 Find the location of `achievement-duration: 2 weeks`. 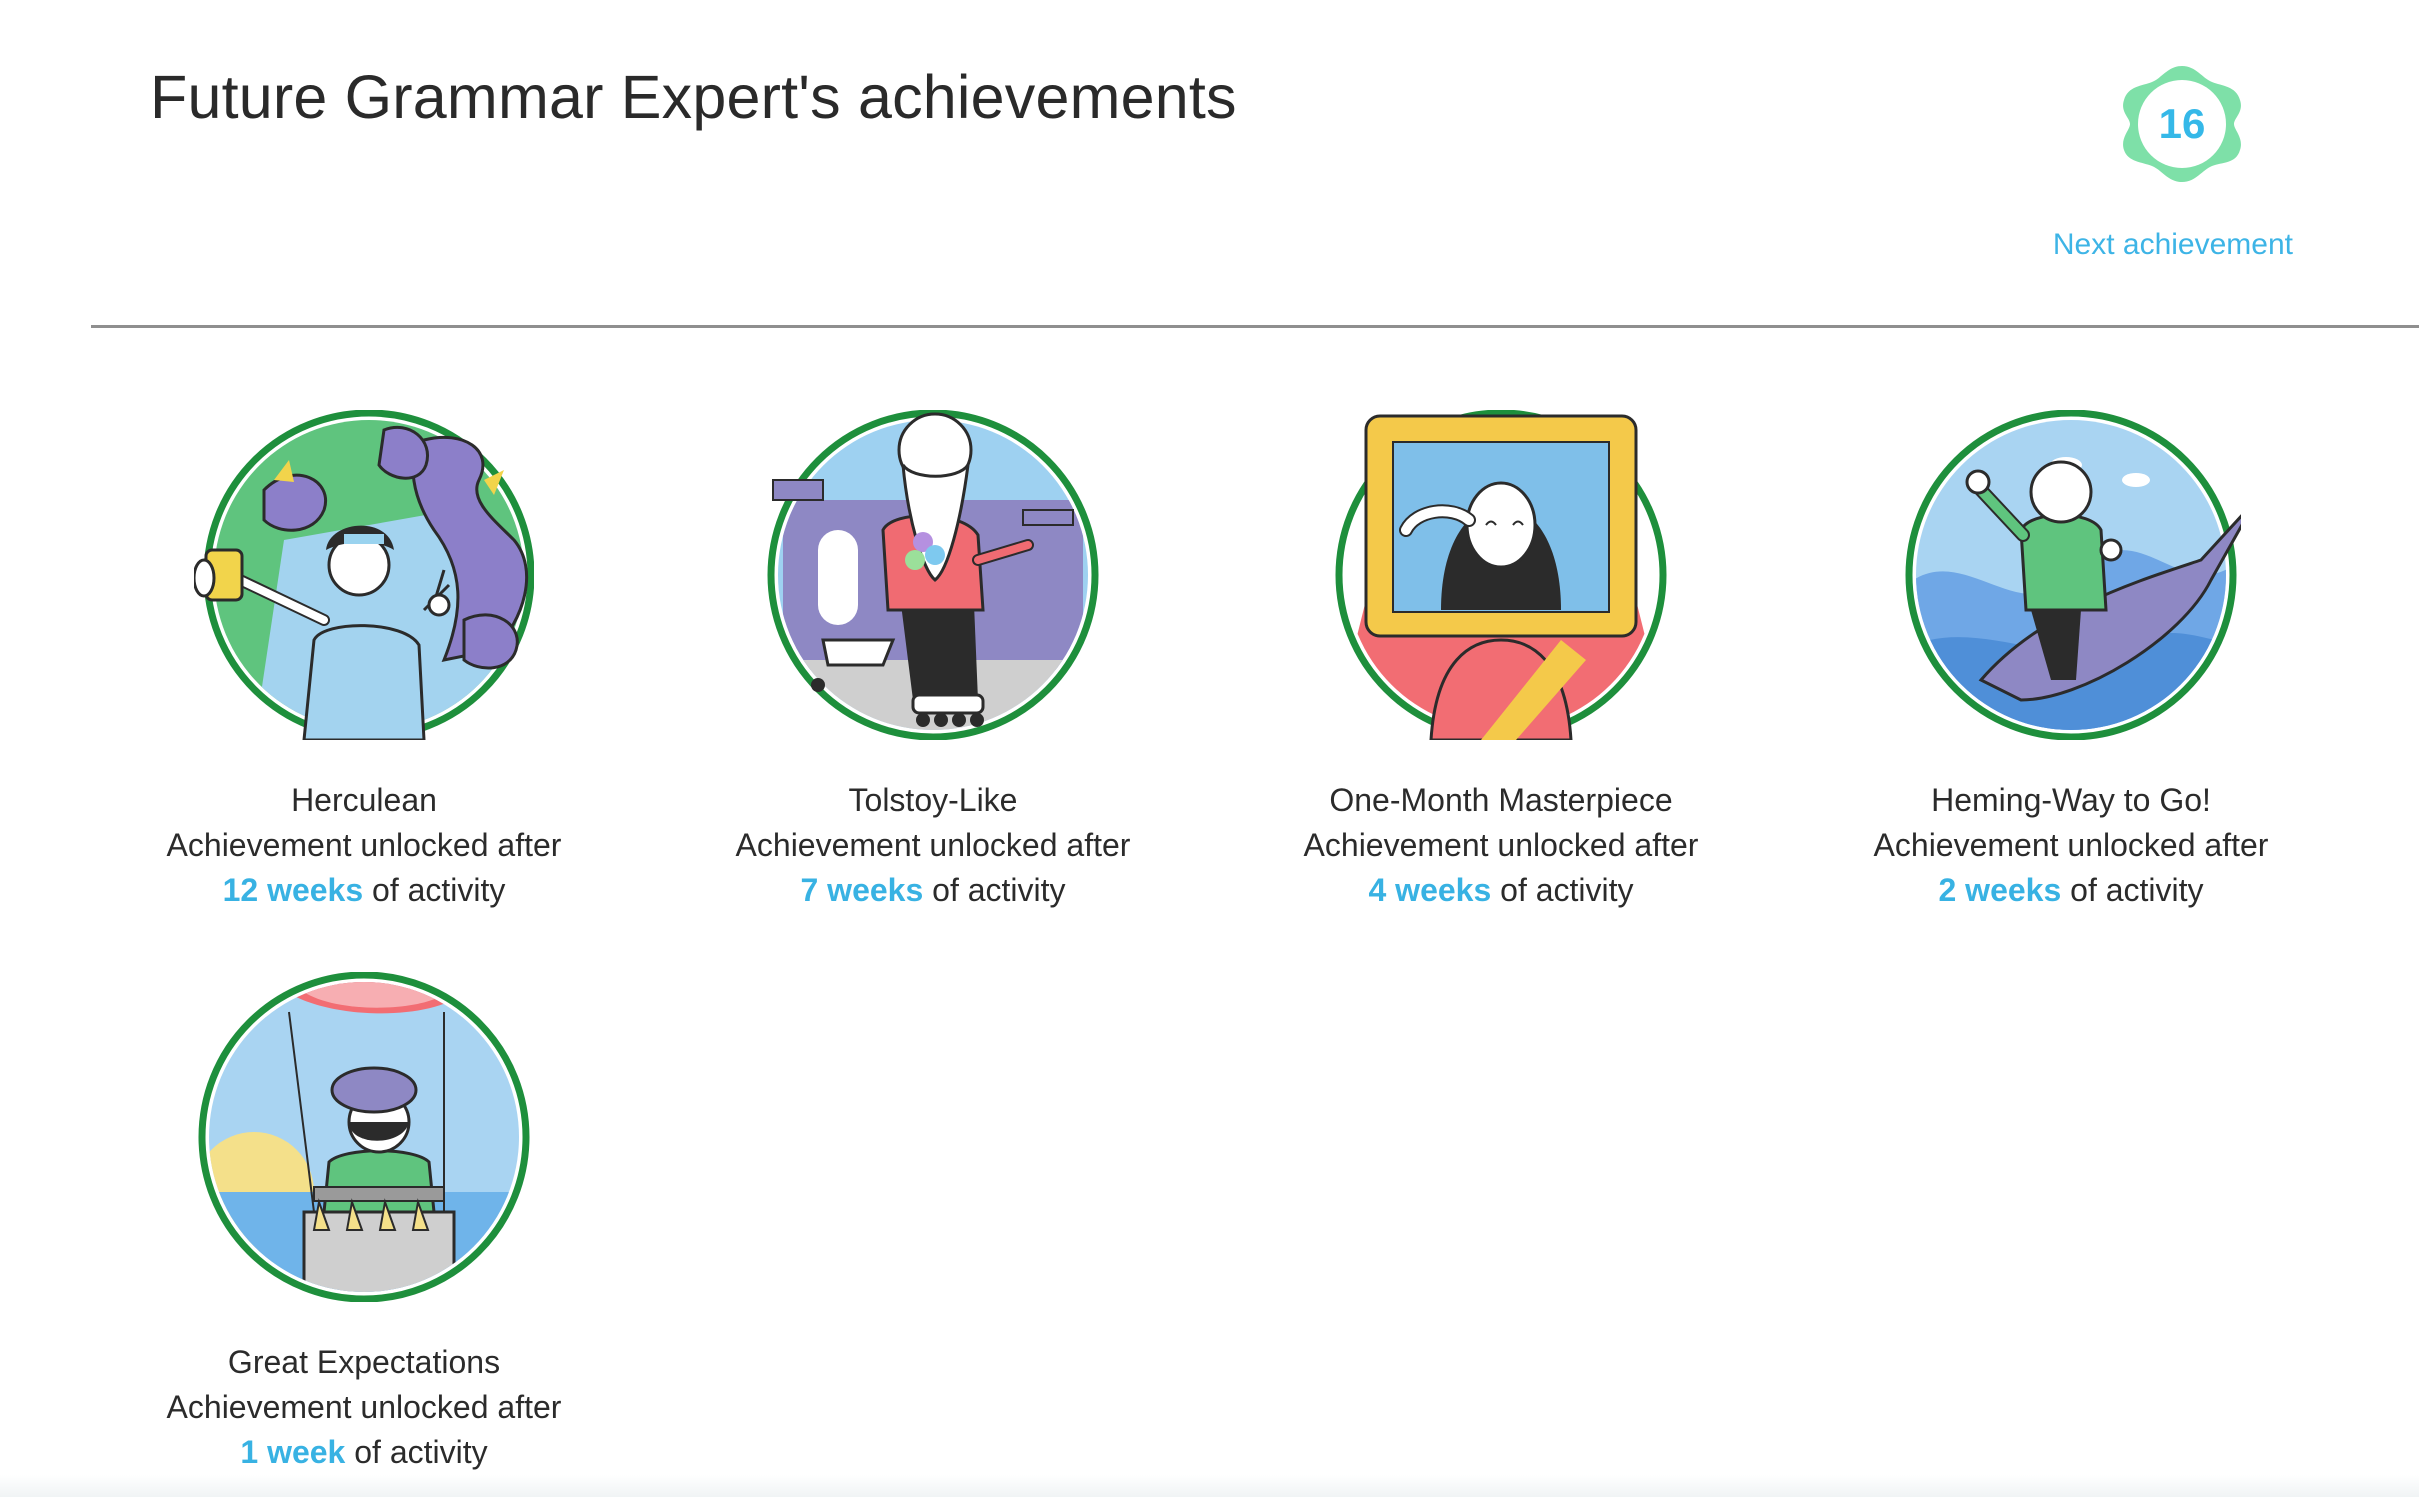

achievement-duration: 2 weeks is located at coordinates (2000, 890).